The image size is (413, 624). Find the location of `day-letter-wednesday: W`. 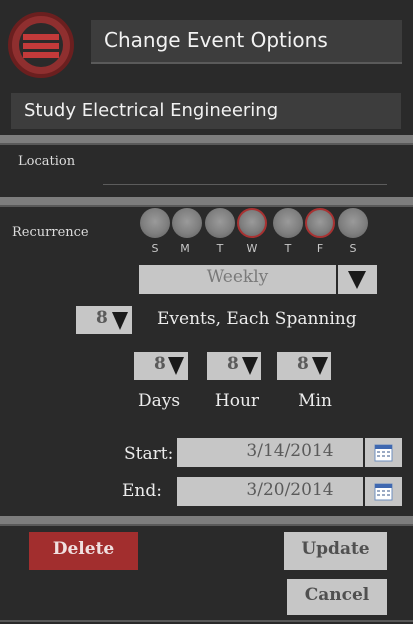

day-letter-wednesday: W is located at coordinates (252, 248).